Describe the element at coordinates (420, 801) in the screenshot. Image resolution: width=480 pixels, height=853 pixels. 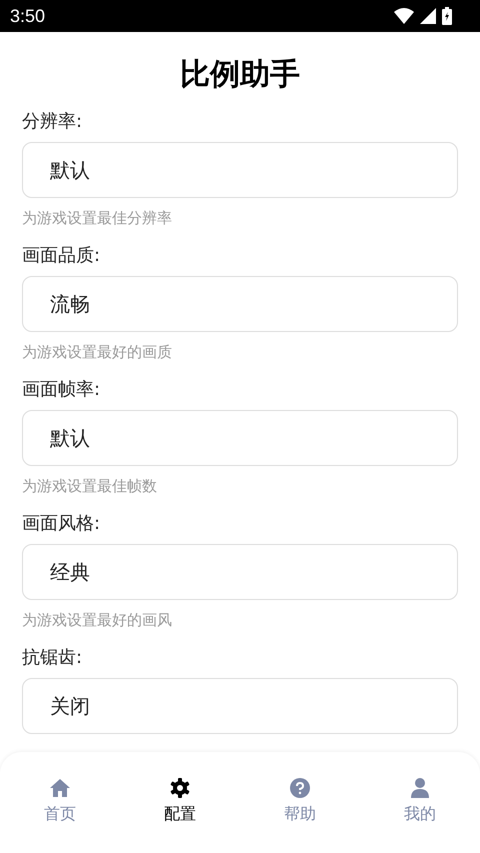
I see `nav-tab: 我的` at that location.